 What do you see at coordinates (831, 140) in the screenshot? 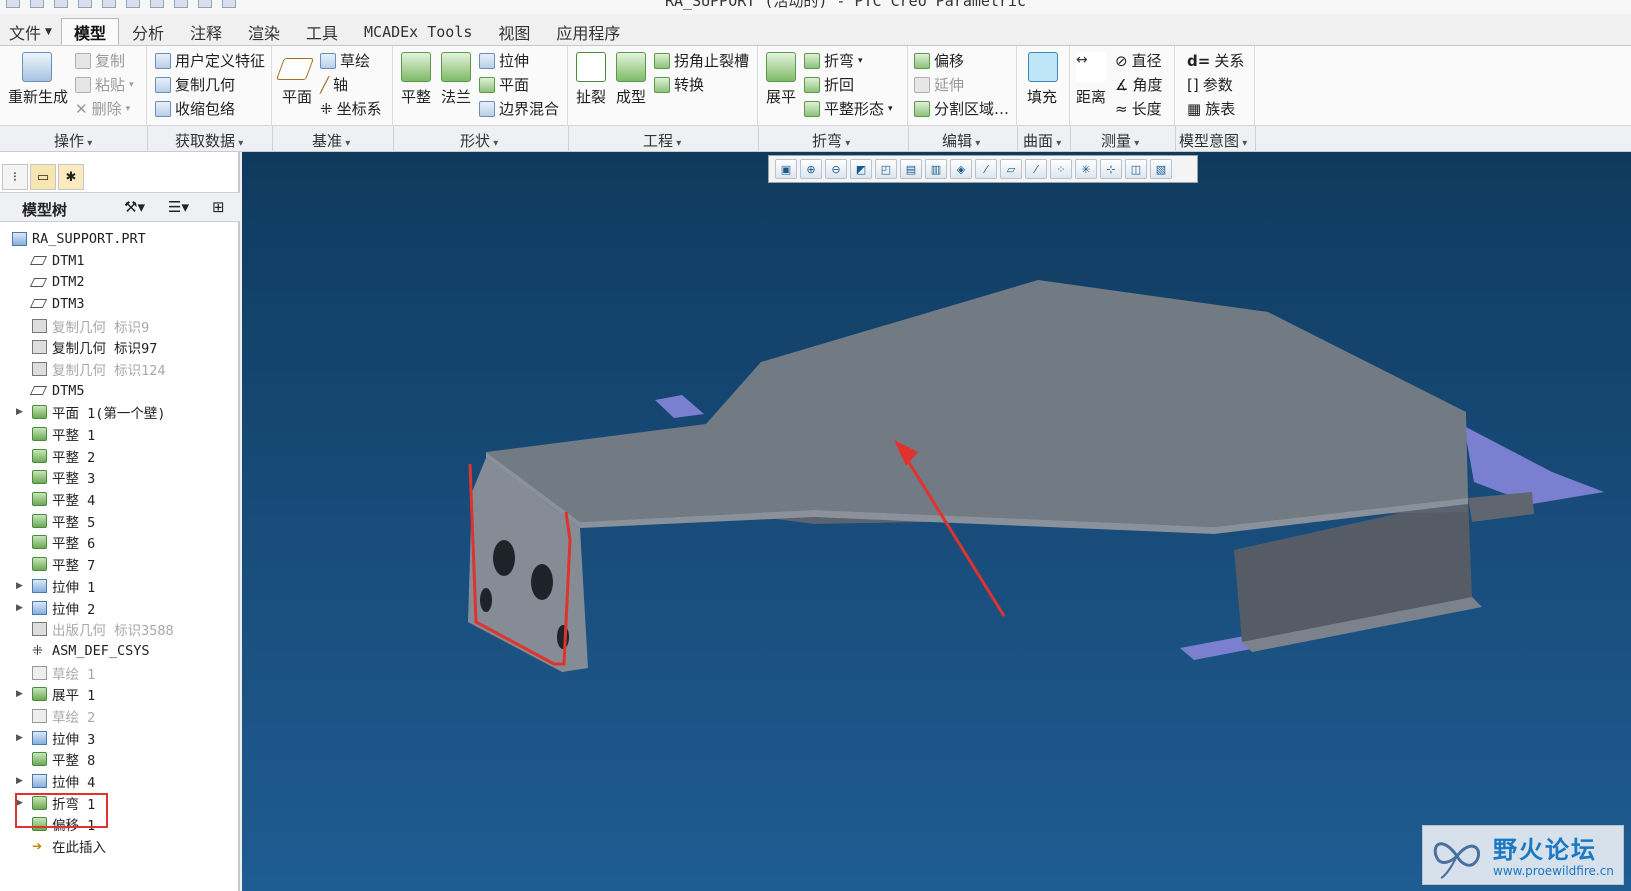
I see `group-label-bend: 折弯` at bounding box center [831, 140].